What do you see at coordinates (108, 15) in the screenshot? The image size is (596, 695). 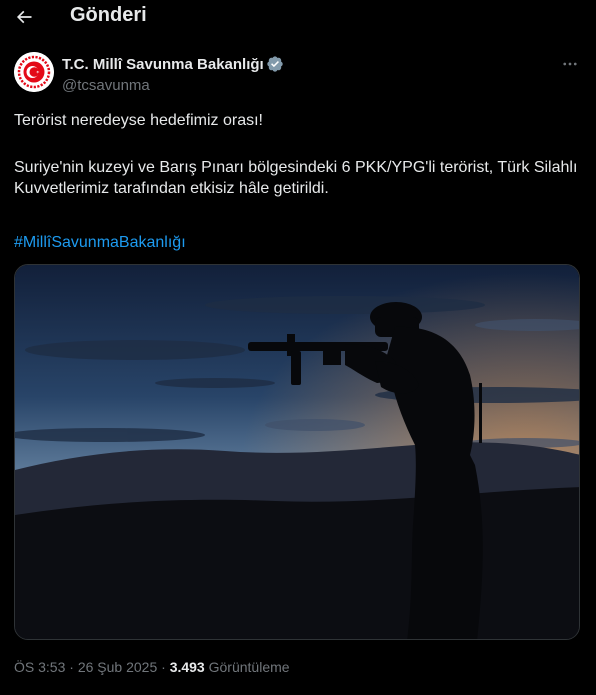 I see `page-title: Gönderi` at bounding box center [108, 15].